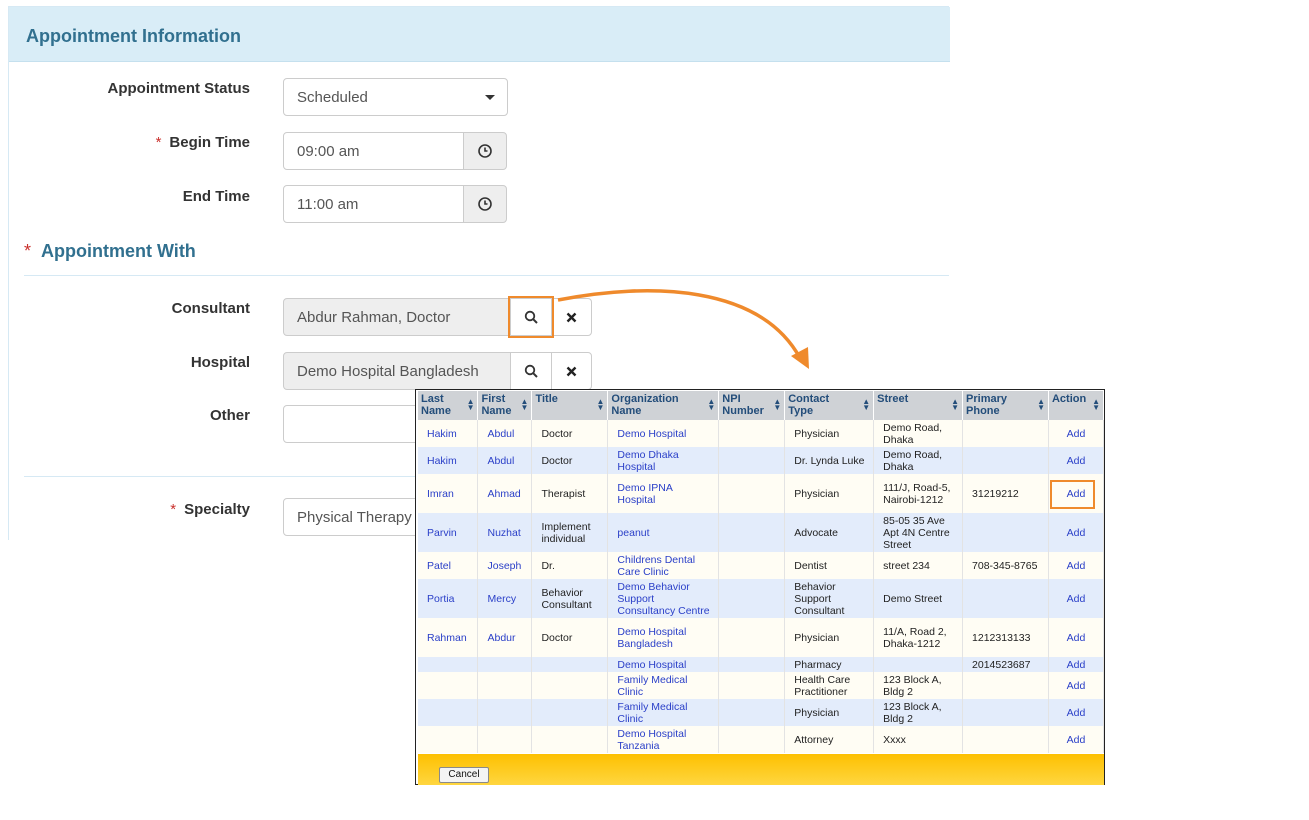  I want to click on column-header-label: Street, so click(893, 399).